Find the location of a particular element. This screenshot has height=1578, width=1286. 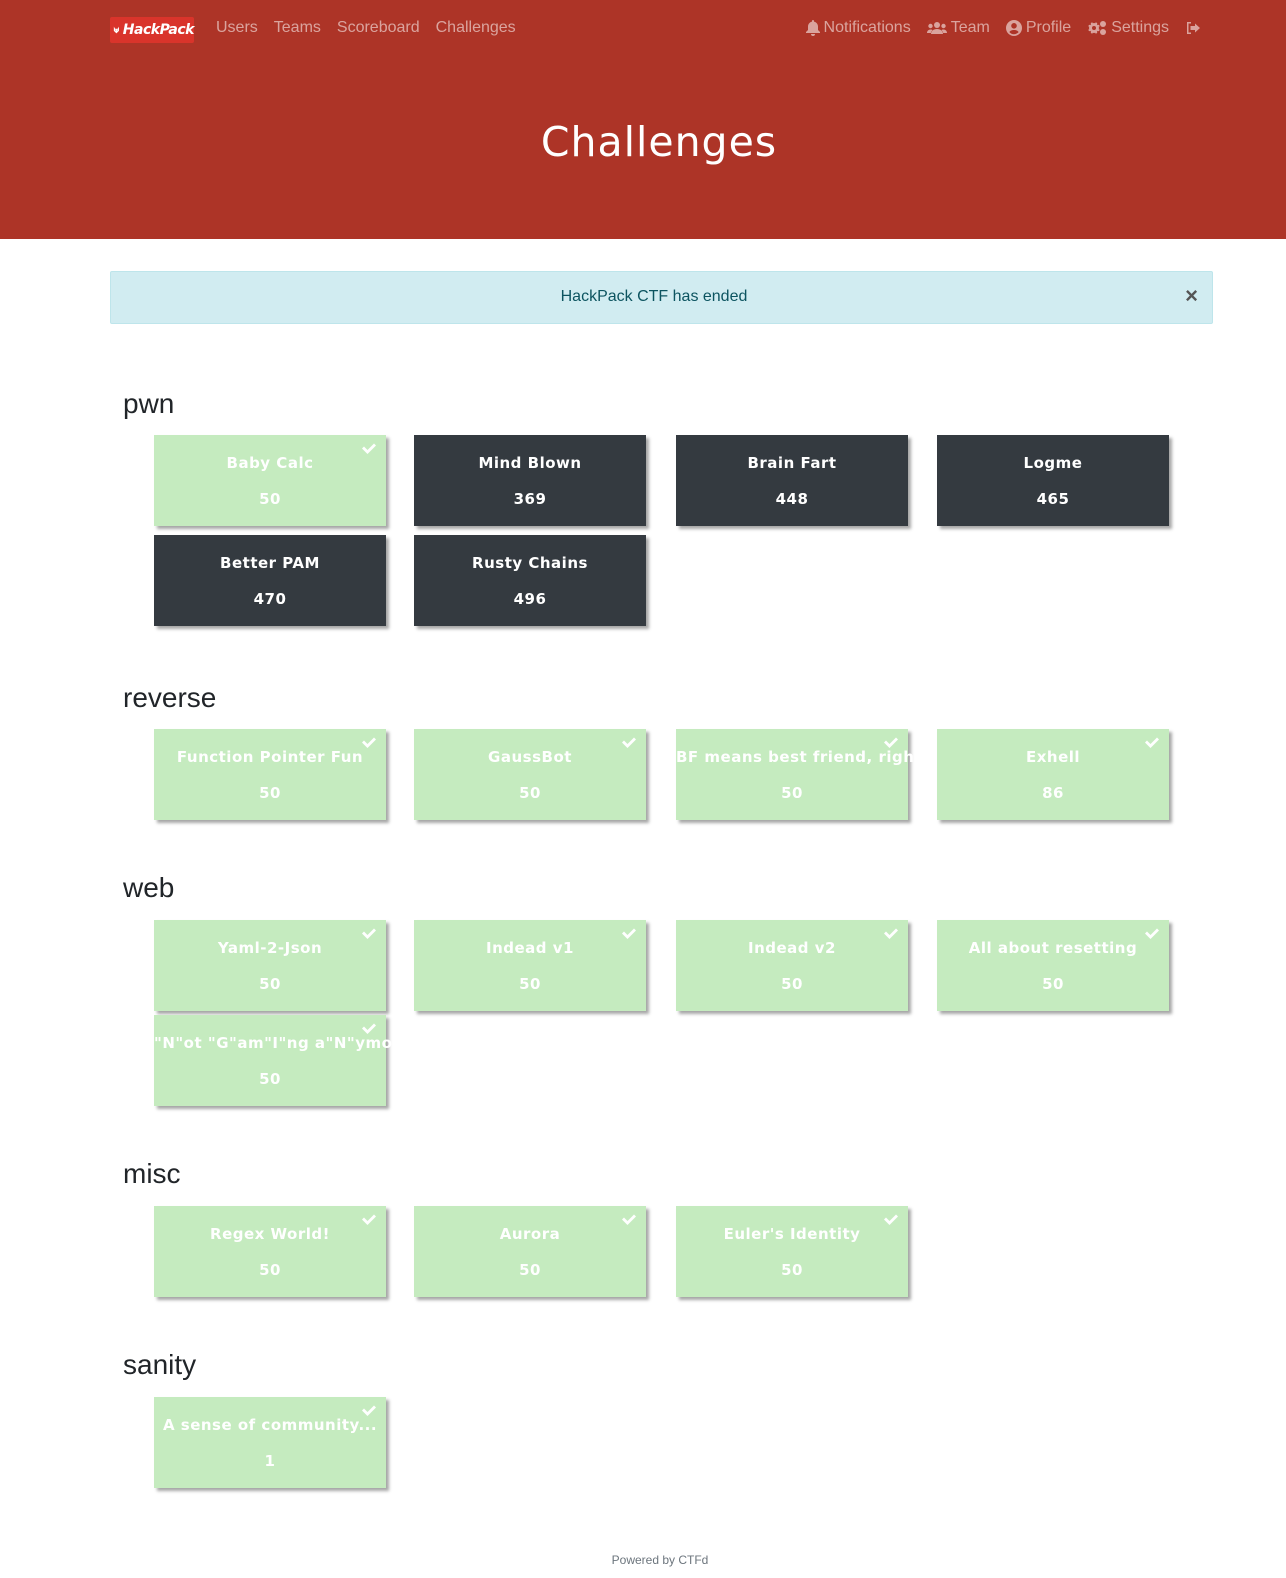

challenge-card: Brain Fart 448 is located at coordinates (792, 480).